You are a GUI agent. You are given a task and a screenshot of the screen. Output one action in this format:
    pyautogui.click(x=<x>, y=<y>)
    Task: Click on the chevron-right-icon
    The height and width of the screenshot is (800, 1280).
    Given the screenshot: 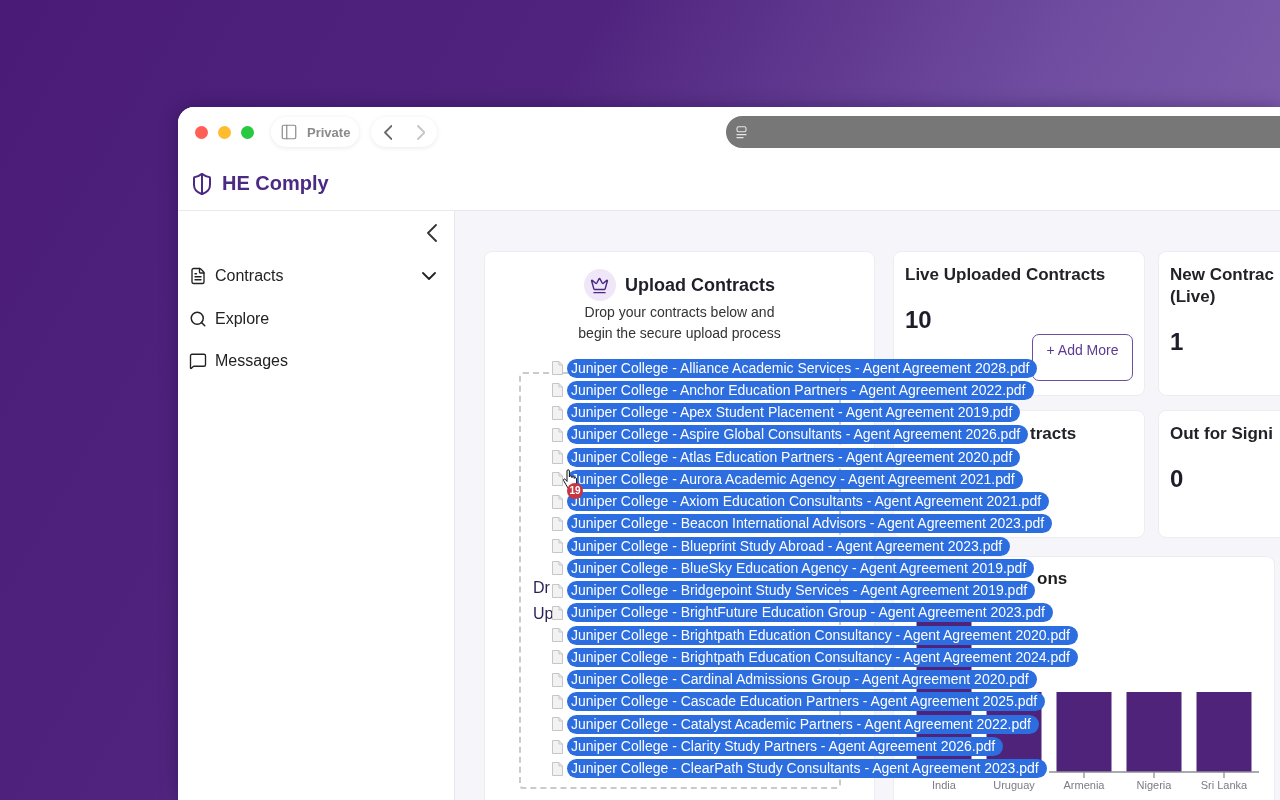 What is the action you would take?
    pyautogui.click(x=421, y=132)
    